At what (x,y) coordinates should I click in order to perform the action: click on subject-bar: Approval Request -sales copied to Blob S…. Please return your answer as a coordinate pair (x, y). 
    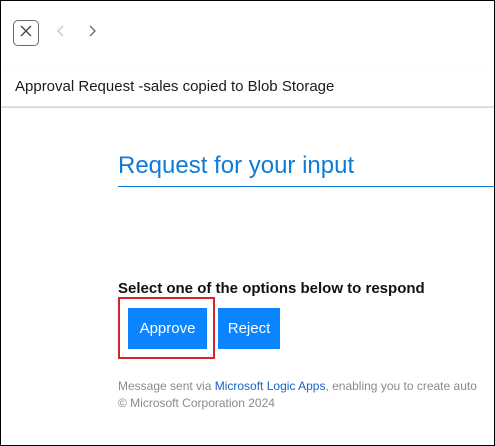
    Looking at the image, I should click on (247, 86).